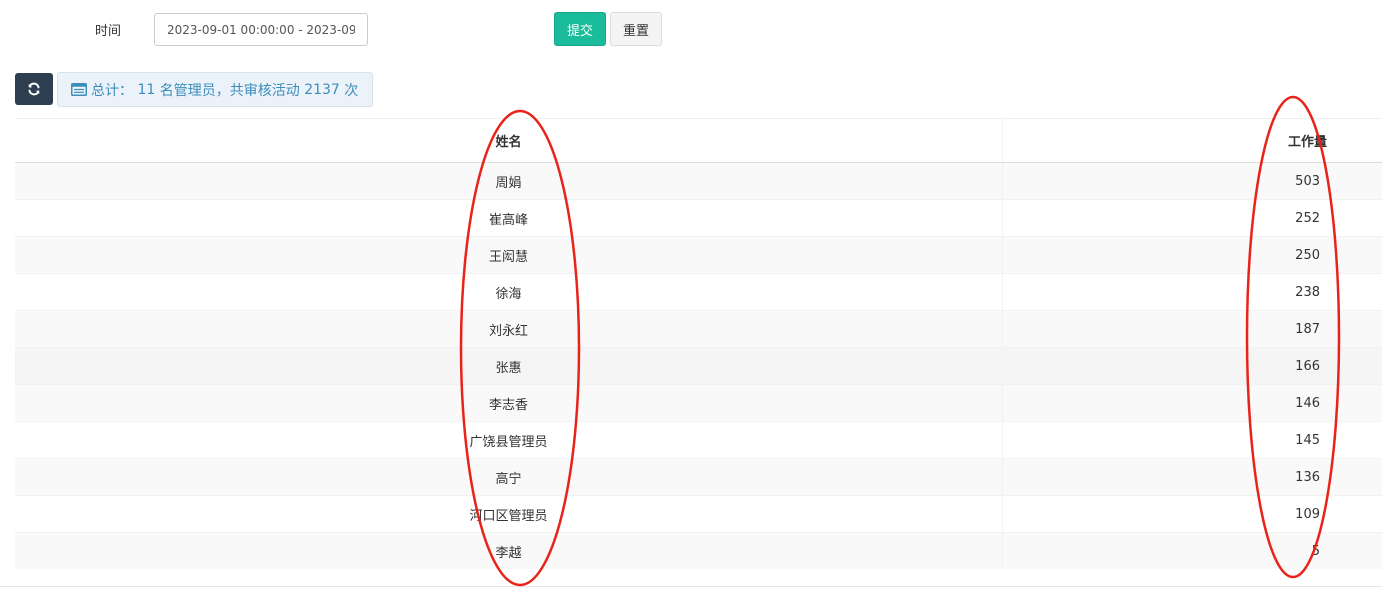 This screenshot has height=589, width=1382. Describe the element at coordinates (1192, 366) in the screenshot. I see `workload-cell: 166` at that location.